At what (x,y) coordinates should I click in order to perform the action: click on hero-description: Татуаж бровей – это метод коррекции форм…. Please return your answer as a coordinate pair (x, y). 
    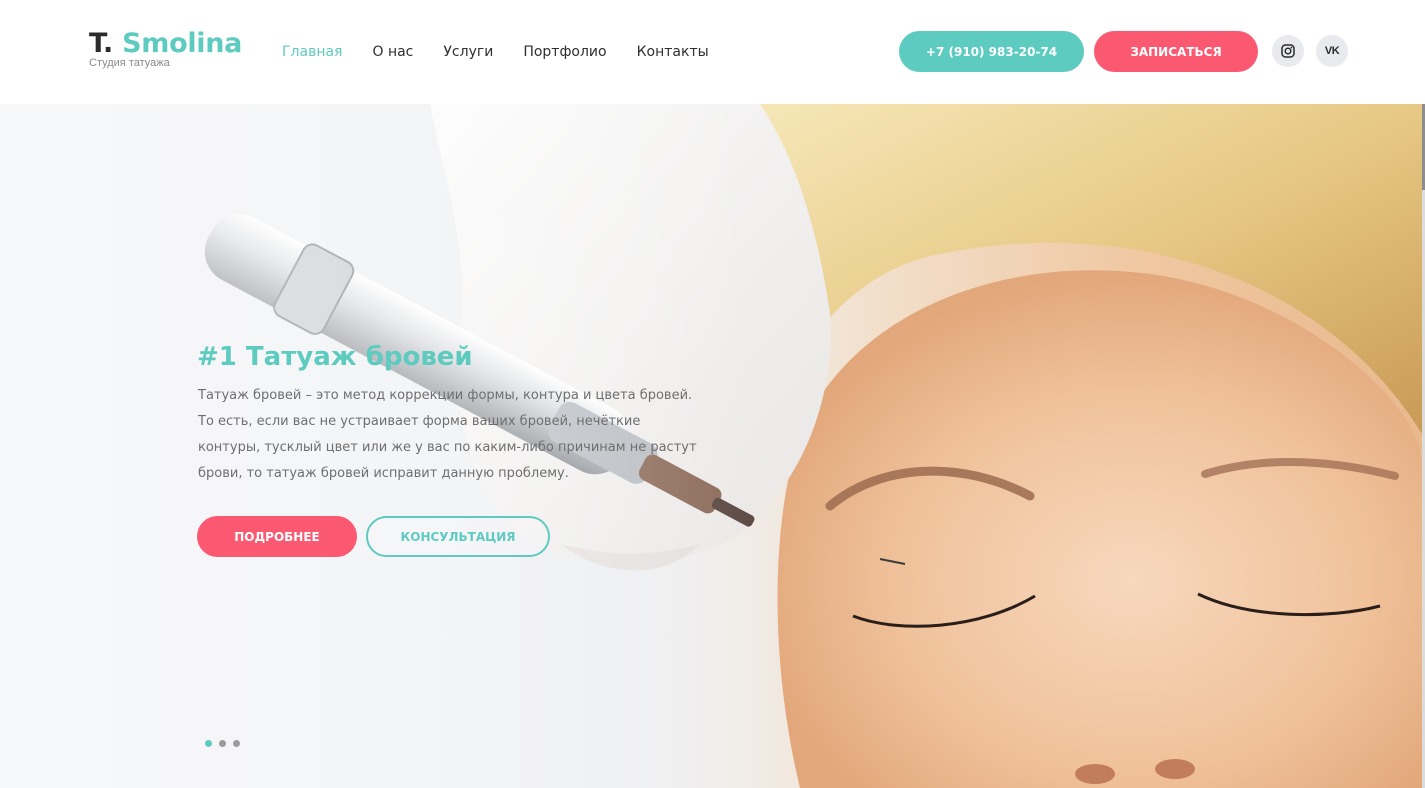
    Looking at the image, I should click on (447, 434).